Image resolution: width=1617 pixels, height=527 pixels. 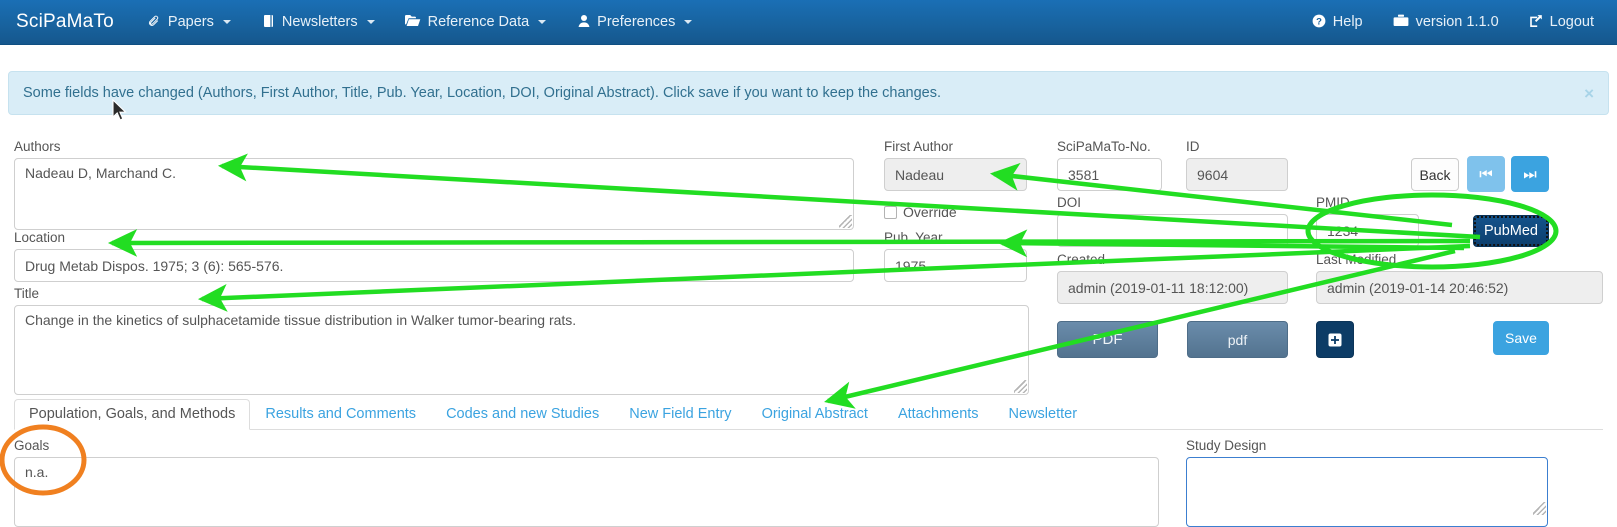 What do you see at coordinates (1536, 22) in the screenshot?
I see `sign-out-icon` at bounding box center [1536, 22].